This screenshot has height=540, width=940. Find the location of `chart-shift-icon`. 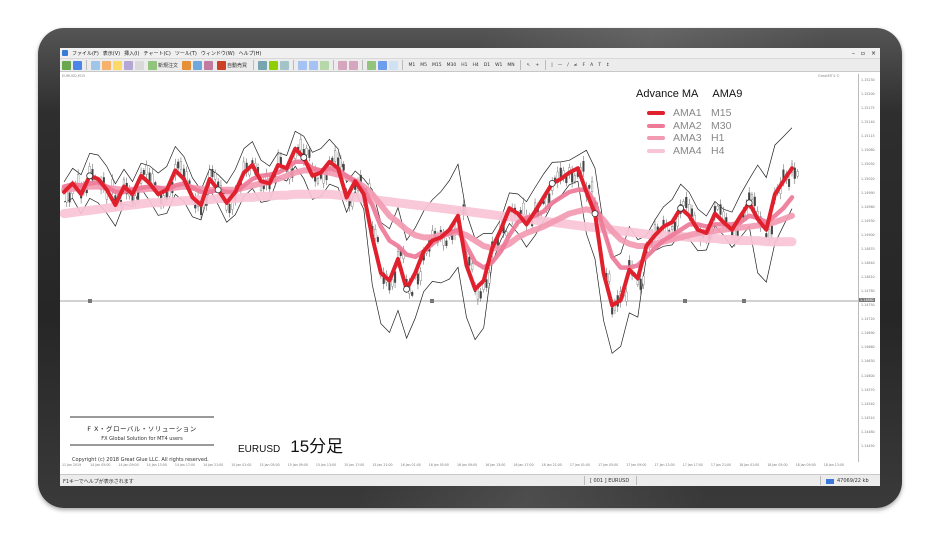

chart-shift-icon is located at coordinates (354, 65).